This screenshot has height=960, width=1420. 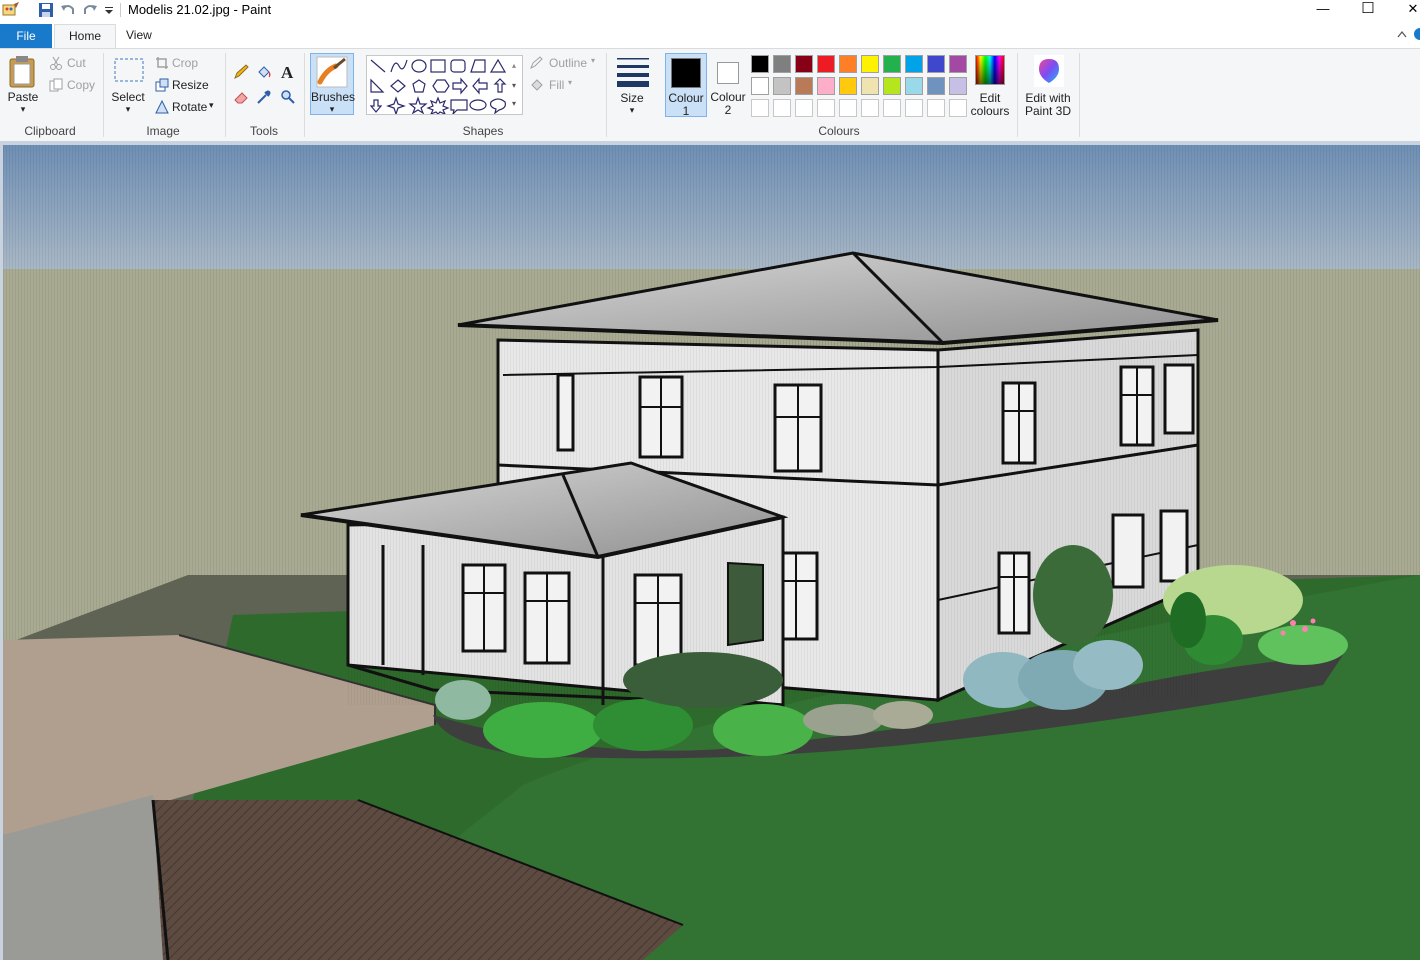 What do you see at coordinates (264, 97) in the screenshot?
I see `colour-picker-icon` at bounding box center [264, 97].